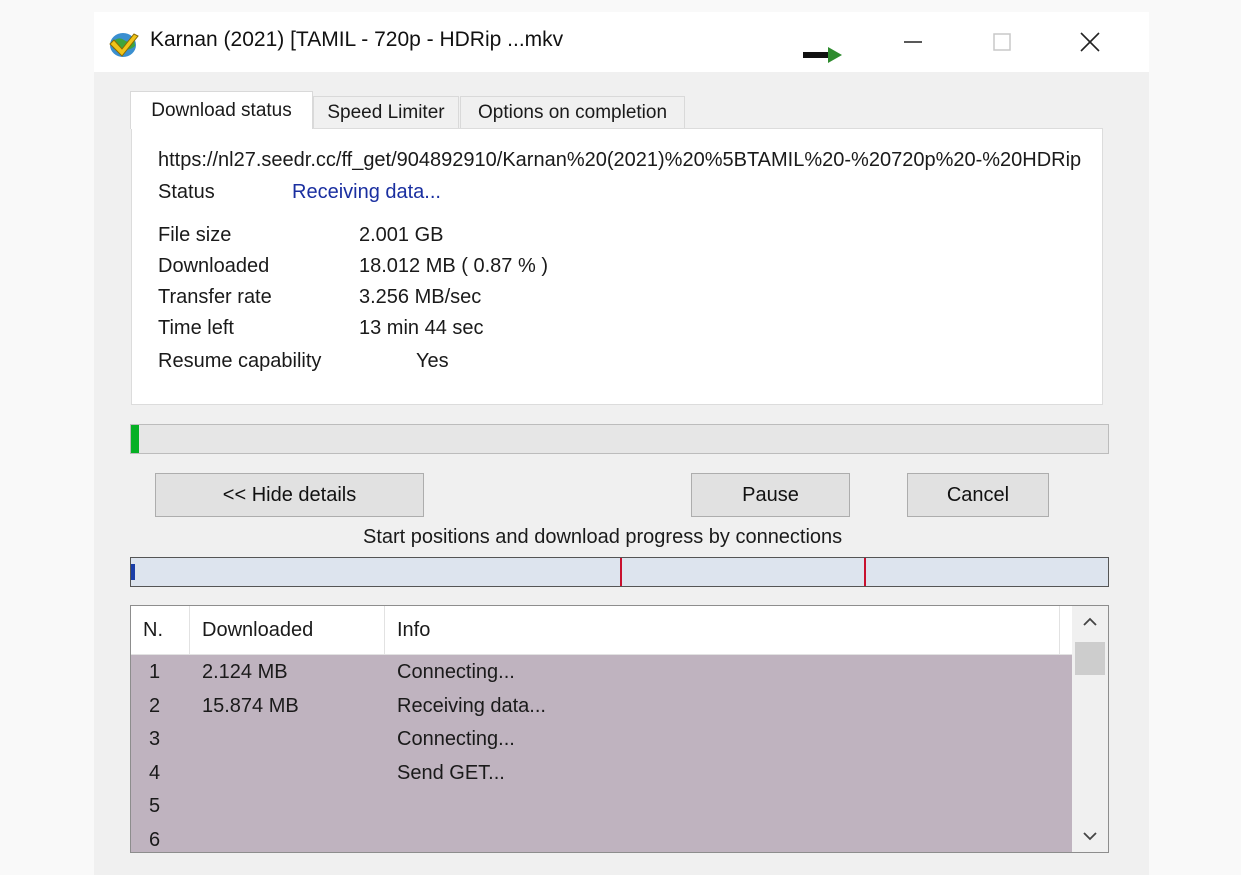  Describe the element at coordinates (133, 572) in the screenshot. I see `connection-progress-segment` at that location.